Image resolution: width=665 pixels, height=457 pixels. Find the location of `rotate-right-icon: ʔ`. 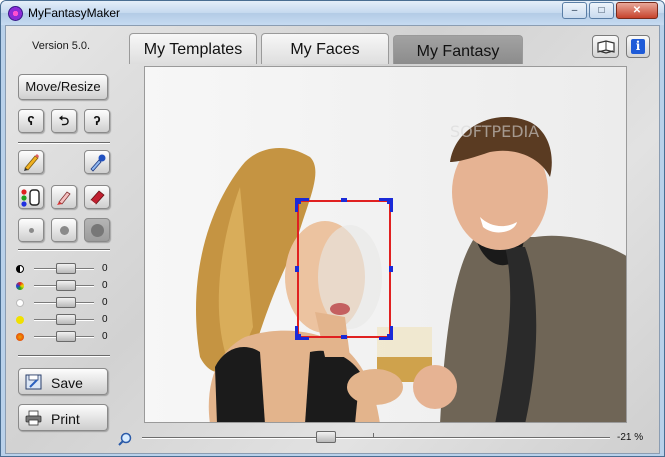

rotate-right-icon: ʔ is located at coordinates (97, 120).